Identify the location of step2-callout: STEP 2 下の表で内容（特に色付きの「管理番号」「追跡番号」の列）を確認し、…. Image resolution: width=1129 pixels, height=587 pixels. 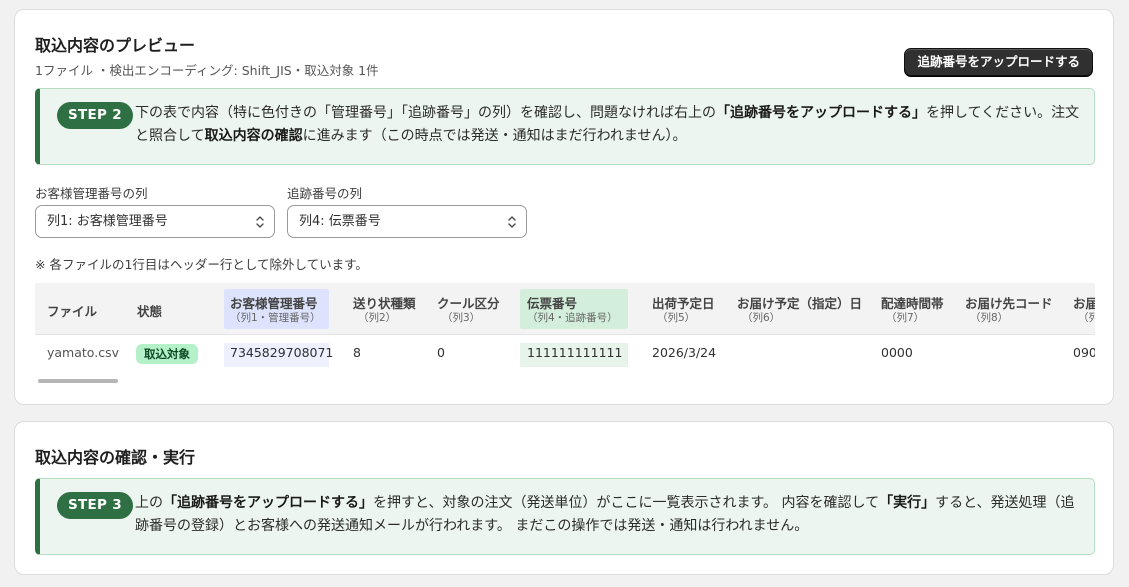
(565, 126).